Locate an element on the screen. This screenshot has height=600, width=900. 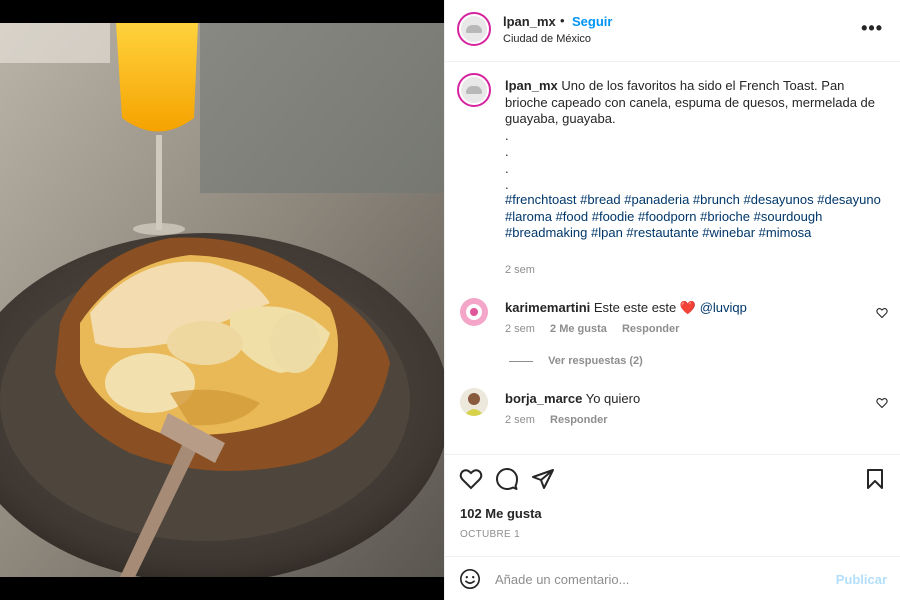
replies-line is located at coordinates (521, 361).